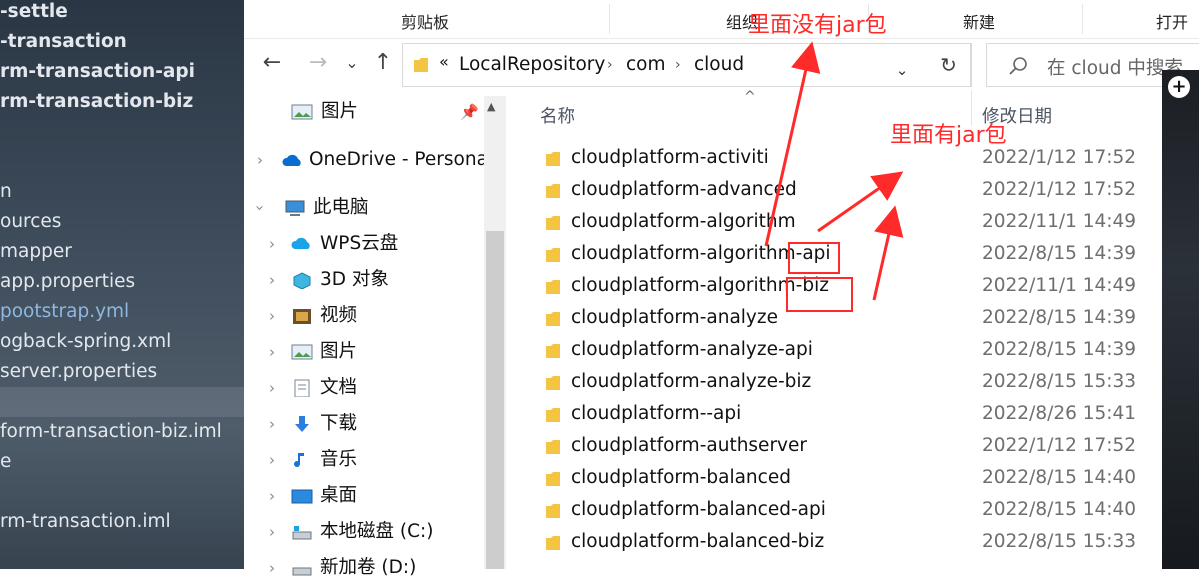  Describe the element at coordinates (902, 70) in the screenshot. I see `address-dropdown-chevron-icon: ⌄` at that location.